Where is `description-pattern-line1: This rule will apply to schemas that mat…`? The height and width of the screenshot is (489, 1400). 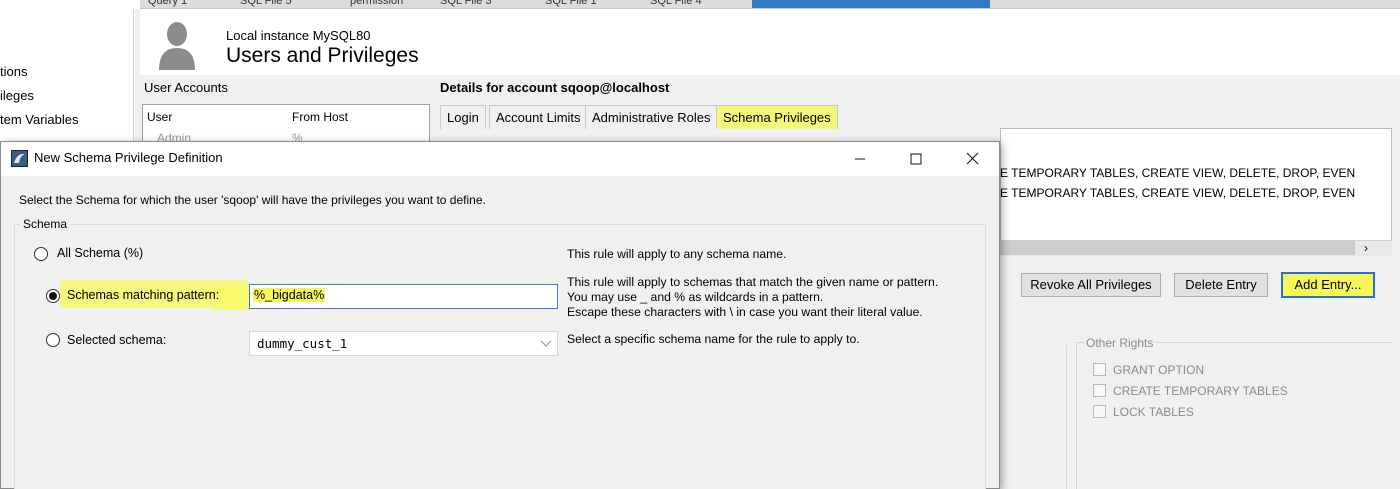
description-pattern-line1: This rule will apply to schemas that mat… is located at coordinates (753, 282).